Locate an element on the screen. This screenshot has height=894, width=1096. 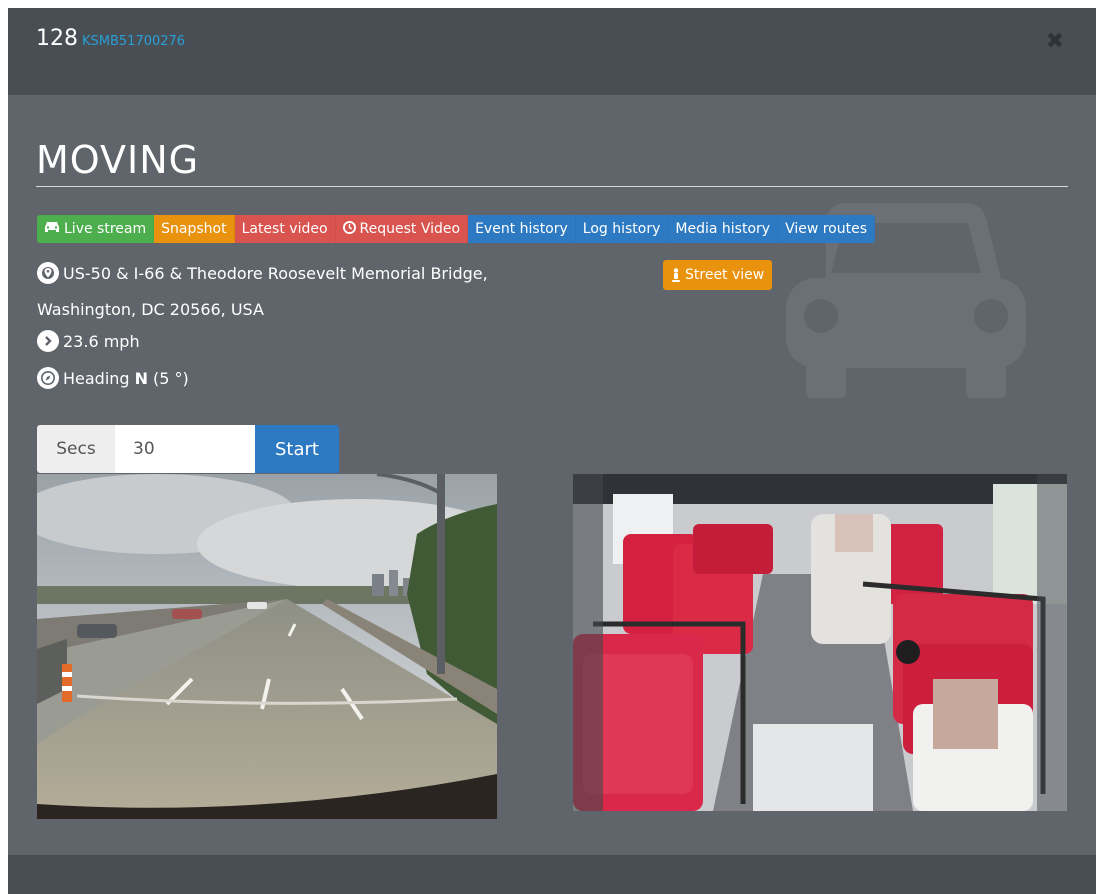
heading-direction: N is located at coordinates (141, 378).